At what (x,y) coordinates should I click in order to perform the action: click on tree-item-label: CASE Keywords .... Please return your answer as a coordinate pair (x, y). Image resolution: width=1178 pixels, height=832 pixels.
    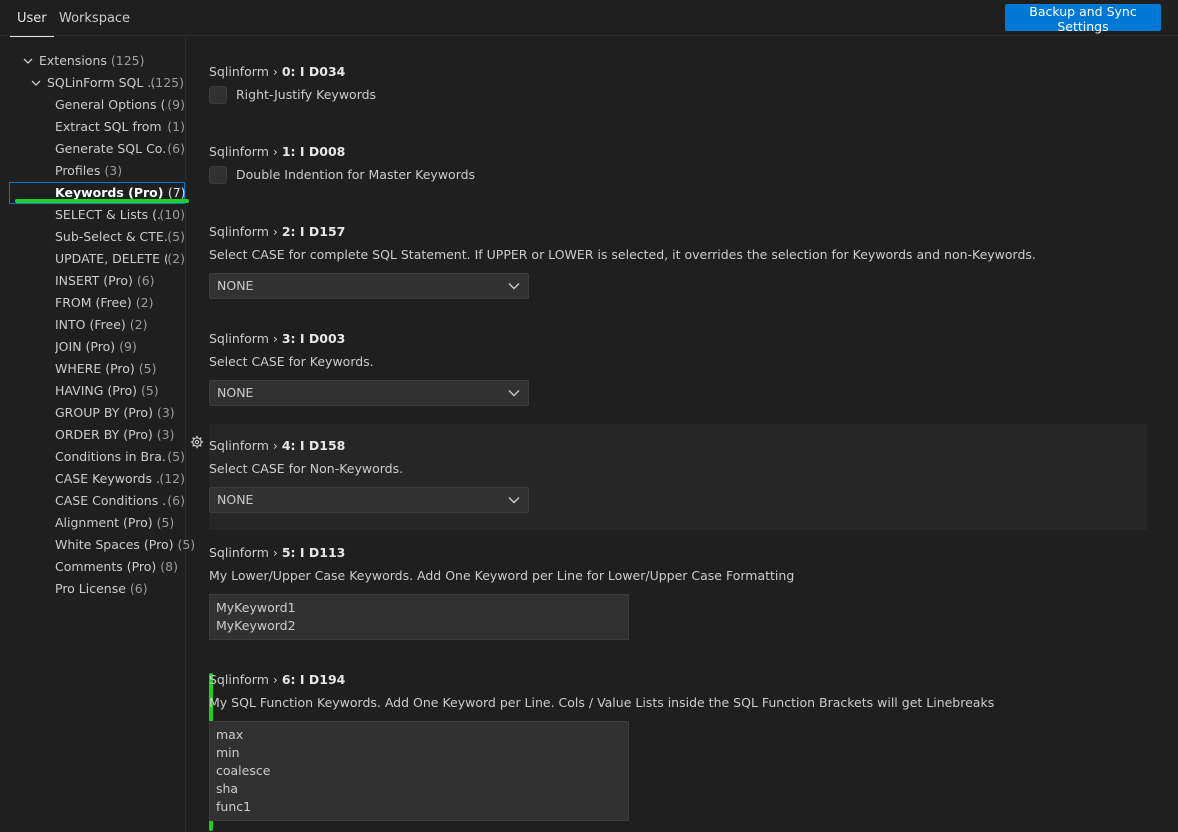
    Looking at the image, I should click on (108, 478).